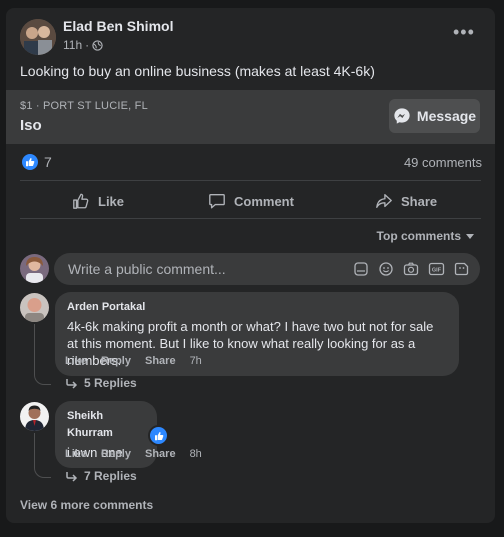 Image resolution: width=504 pixels, height=537 pixels. Describe the element at coordinates (257, 307) in the screenshot. I see `comment-author: Arden Portakal` at that location.